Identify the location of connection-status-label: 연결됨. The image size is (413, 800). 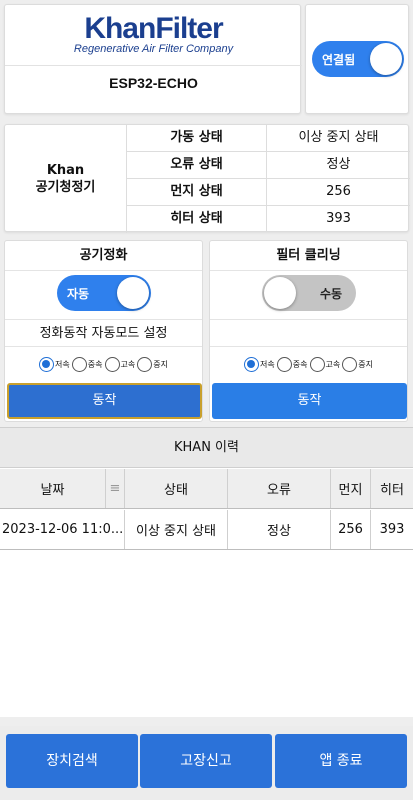
(339, 60).